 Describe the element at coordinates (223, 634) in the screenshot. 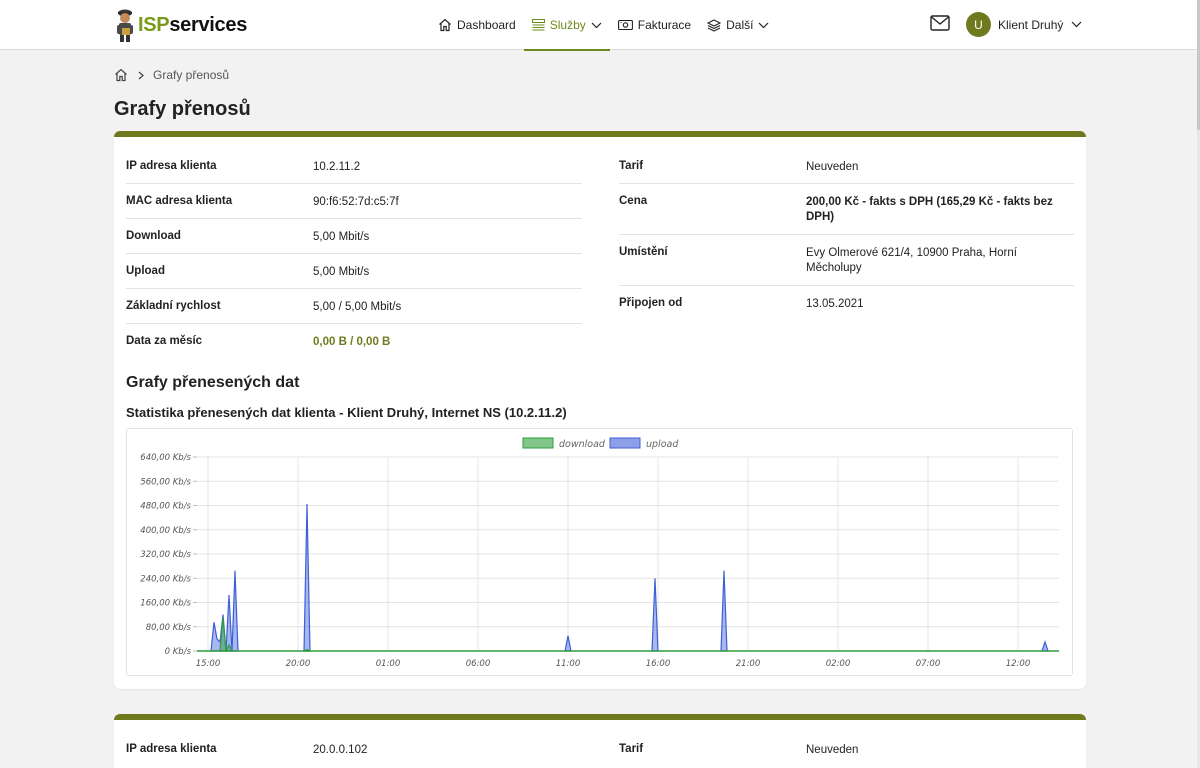

I see `download-area` at that location.